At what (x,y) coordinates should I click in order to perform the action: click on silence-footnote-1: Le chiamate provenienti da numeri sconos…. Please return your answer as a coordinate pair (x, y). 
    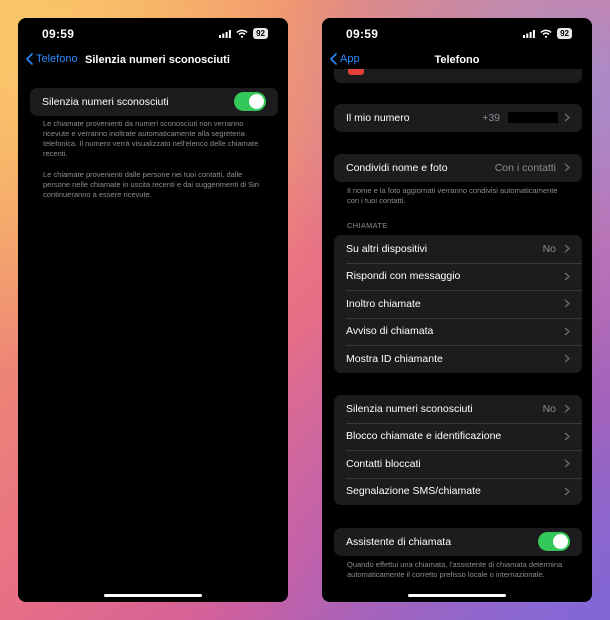
    Looking at the image, I should click on (151, 138).